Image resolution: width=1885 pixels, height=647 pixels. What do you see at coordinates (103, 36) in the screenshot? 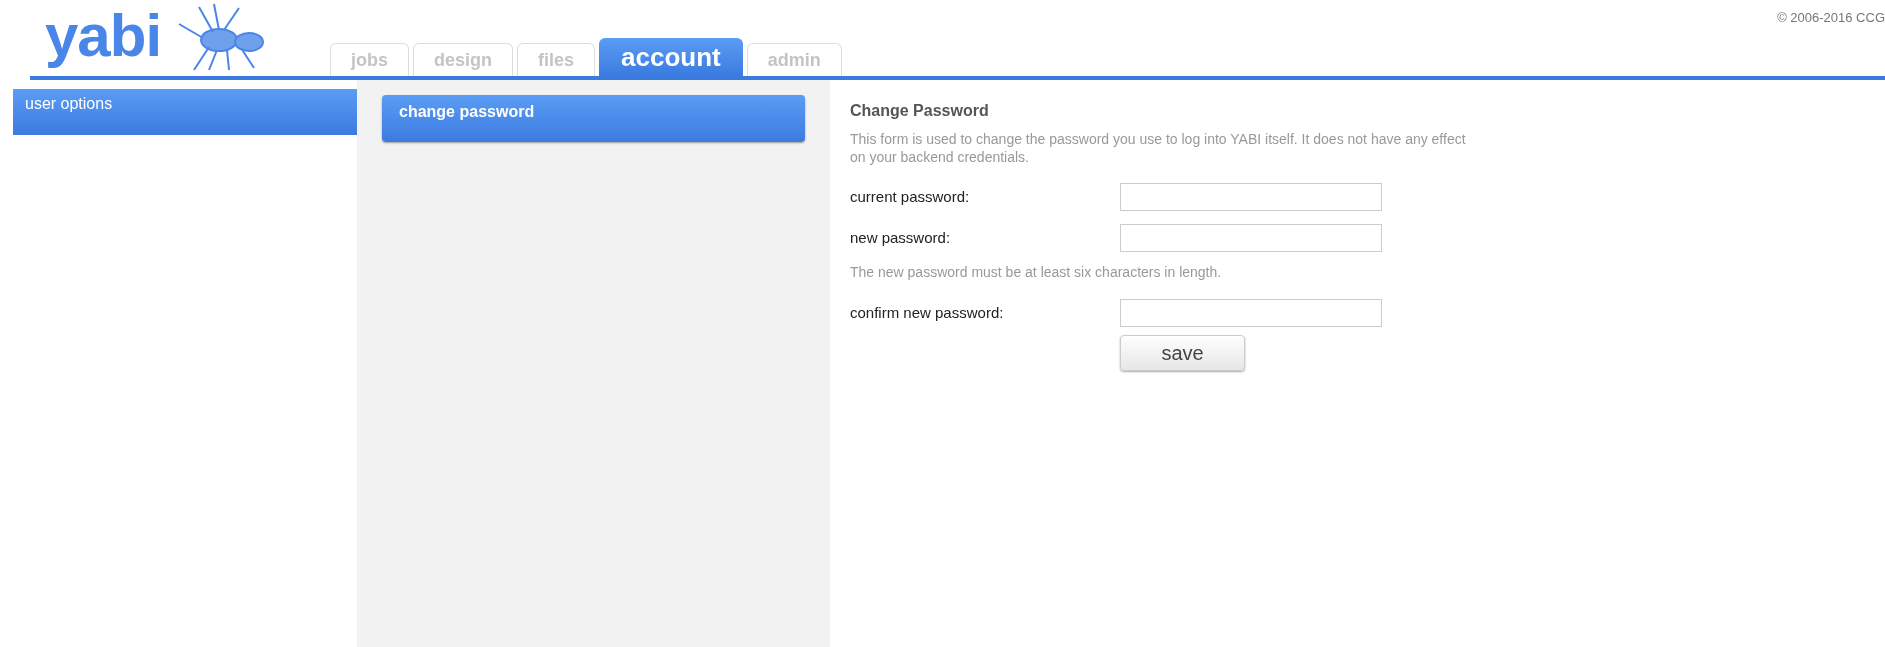
I see `logo-text: yabi` at bounding box center [103, 36].